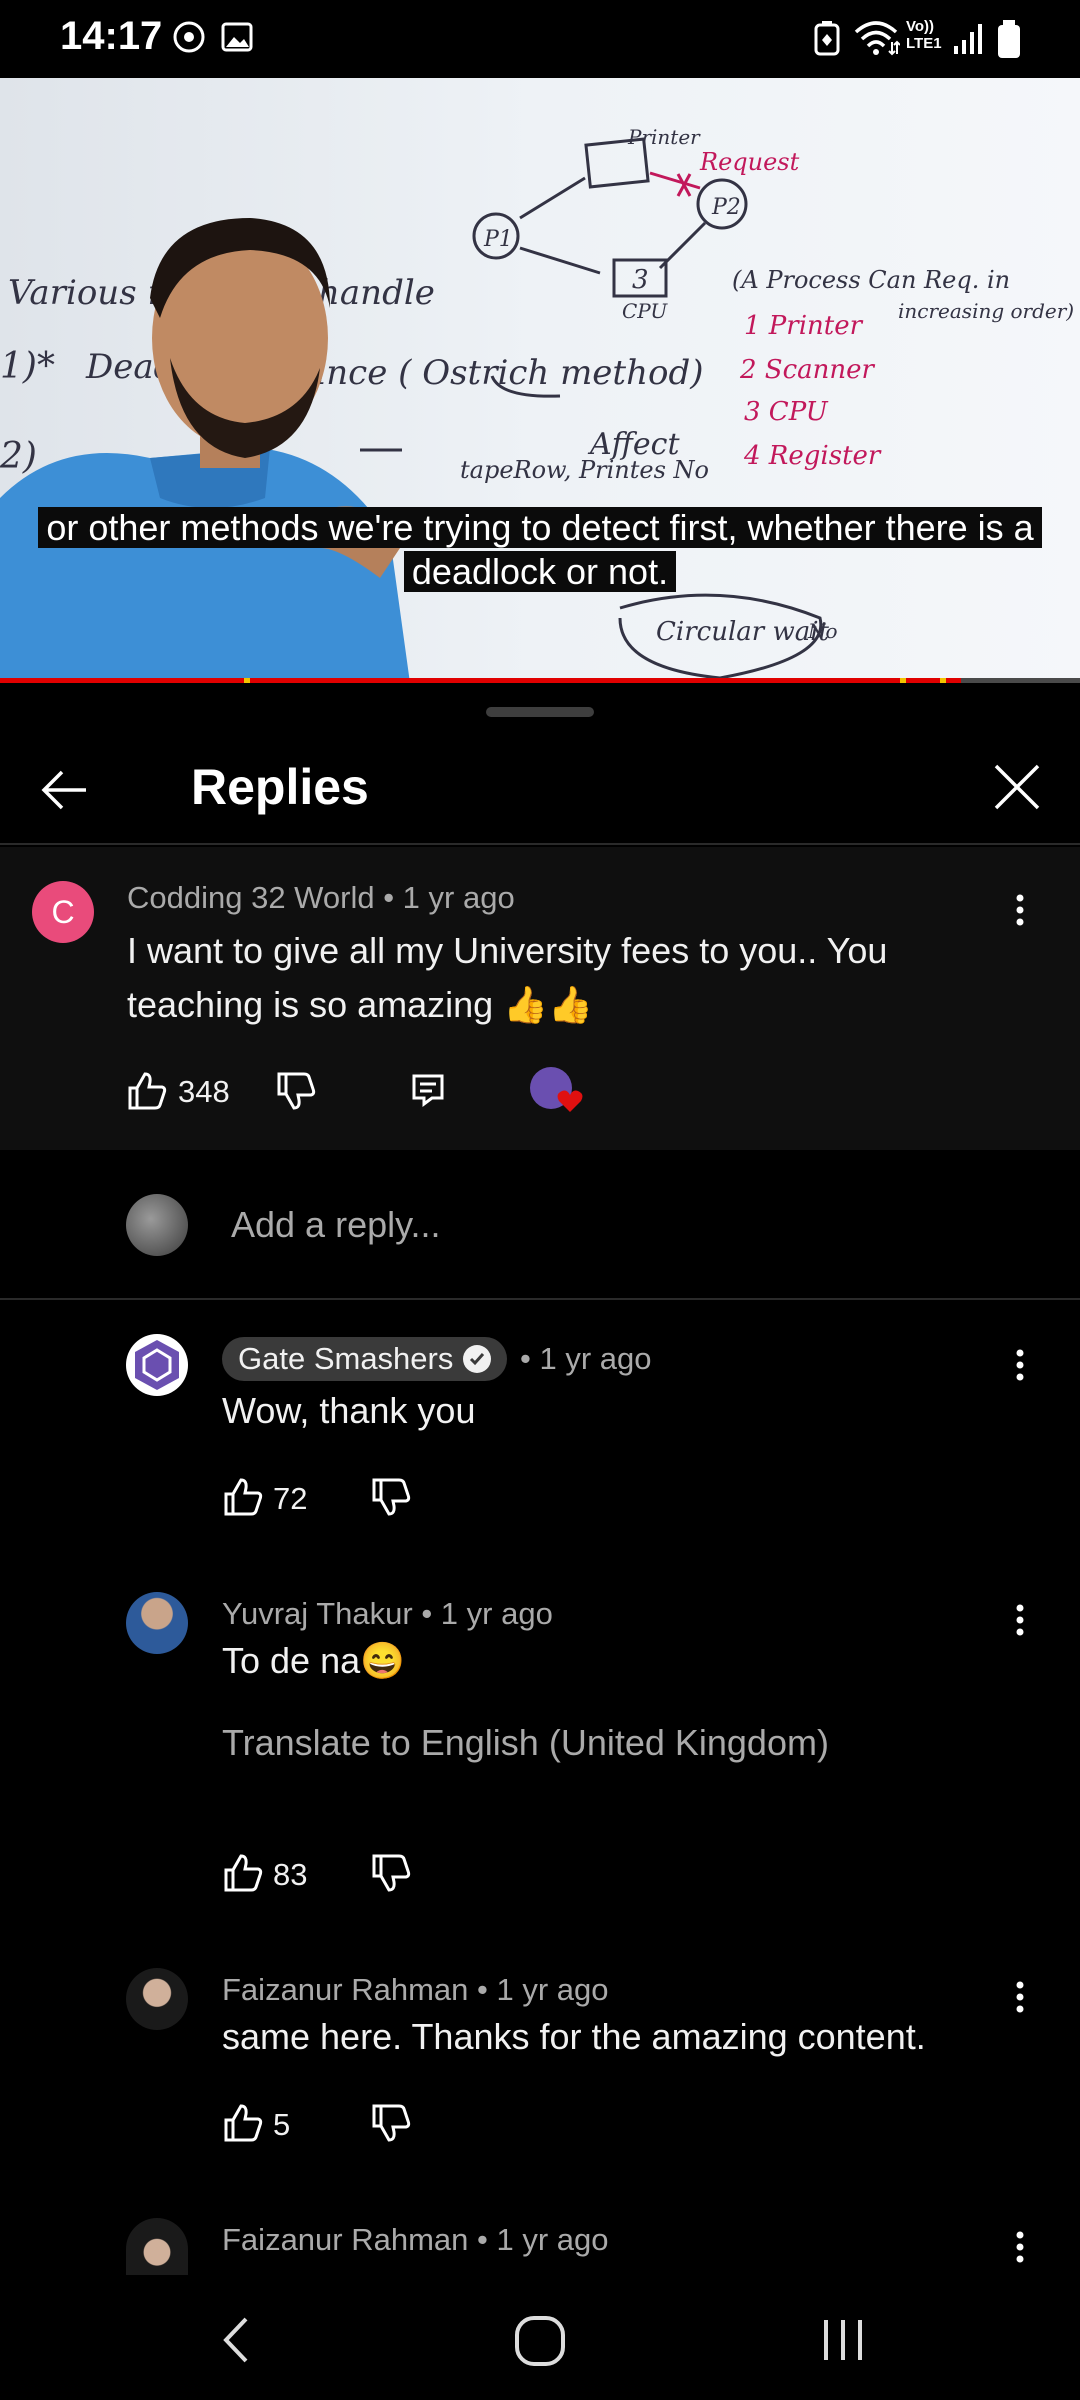 This screenshot has height=2400, width=1080. What do you see at coordinates (290, 1874) in the screenshot?
I see `like-count: 83` at bounding box center [290, 1874].